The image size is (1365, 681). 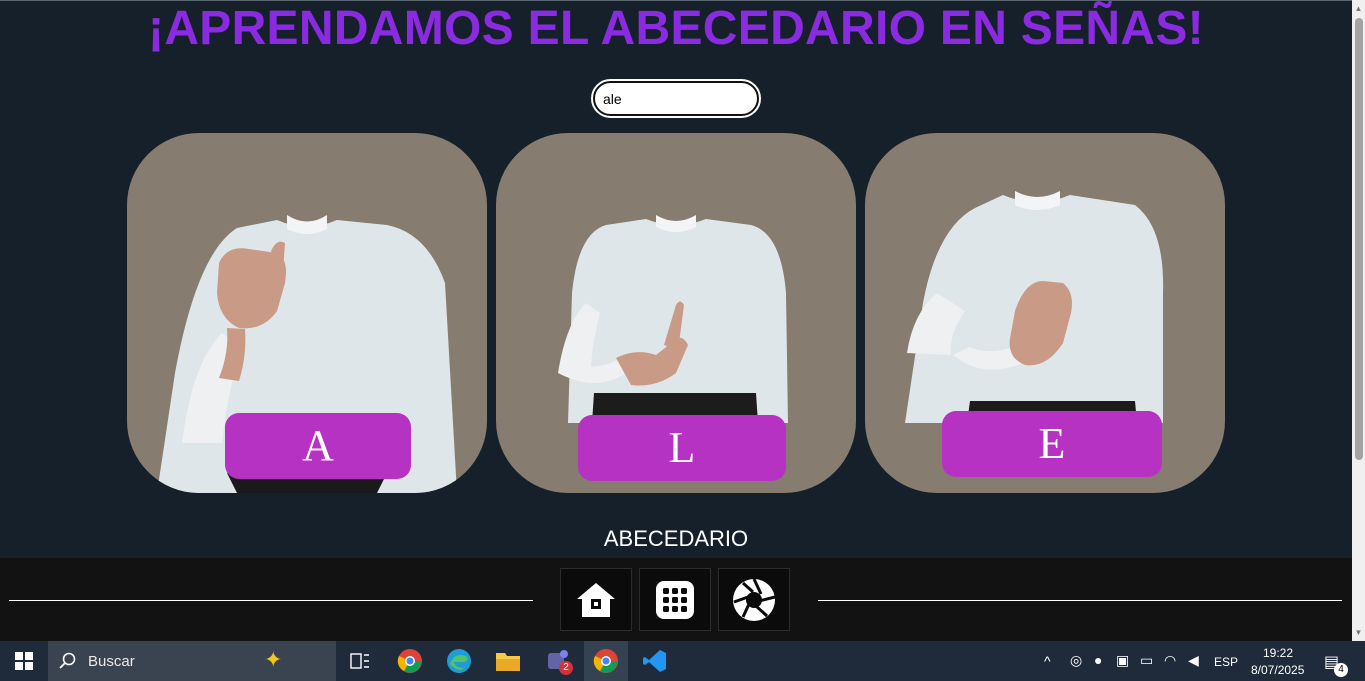 I want to click on sparkle-icon: ✦, so click(x=273, y=659).